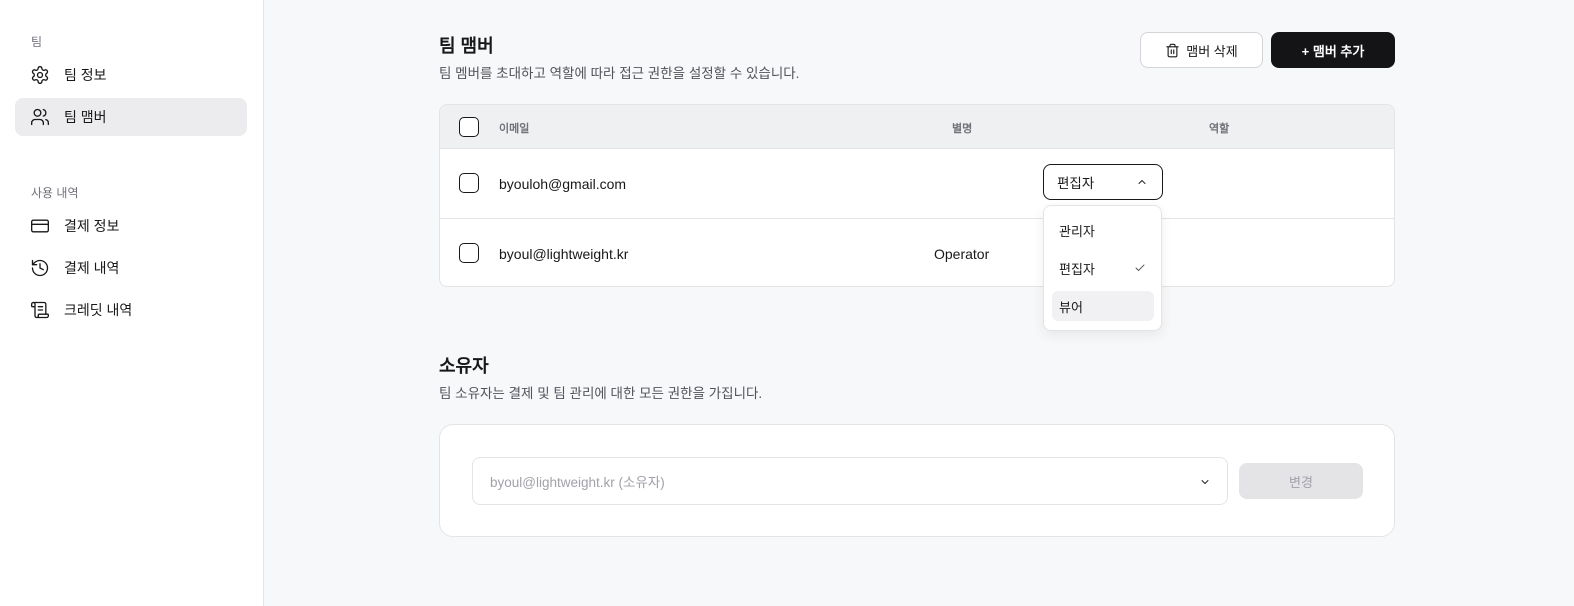 Image resolution: width=1574 pixels, height=606 pixels. What do you see at coordinates (917, 252) in the screenshot?
I see `table-row: byoul@lightweight.kr Operator` at bounding box center [917, 252].